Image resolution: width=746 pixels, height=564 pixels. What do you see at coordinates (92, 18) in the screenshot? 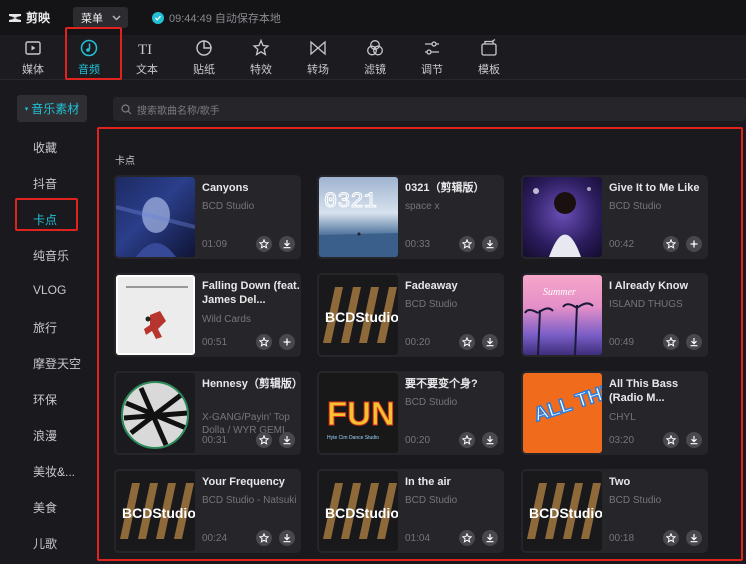
I see `menu-label: 菜单` at bounding box center [92, 18].